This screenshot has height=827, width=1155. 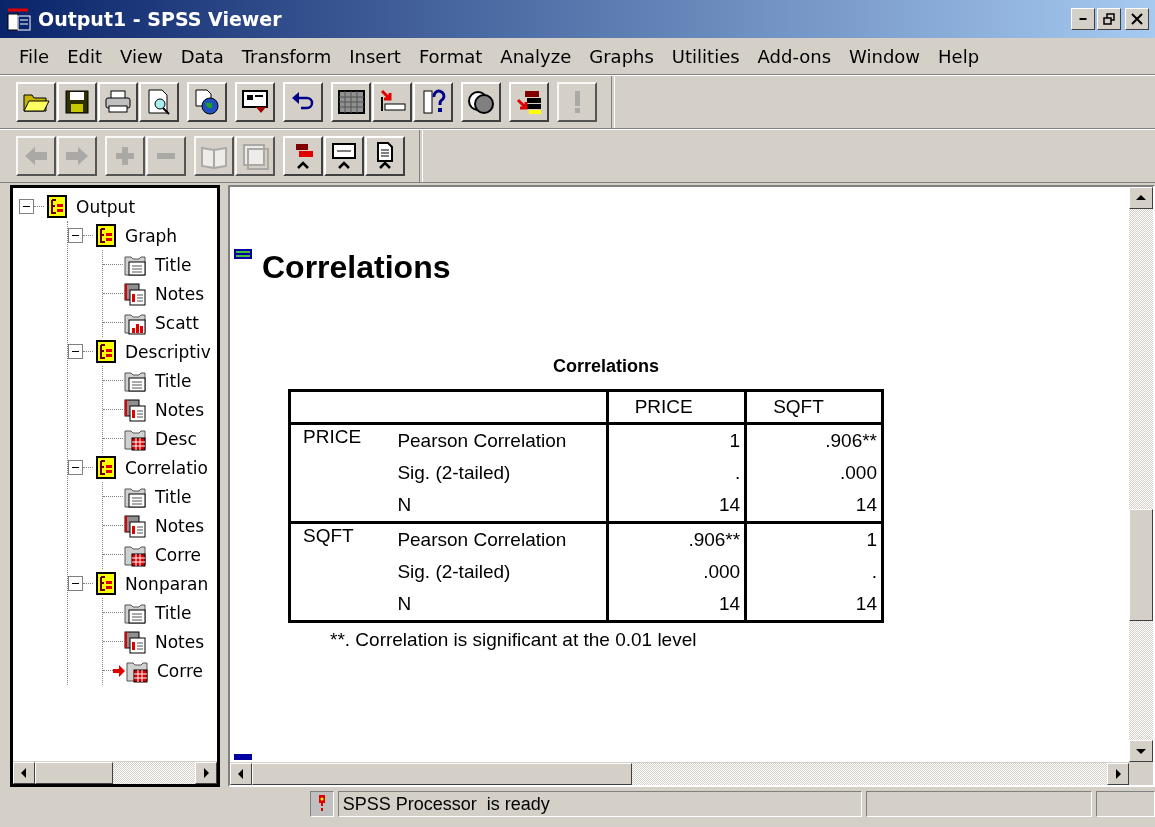 I want to click on left-triangle-icon, so click(x=241, y=774).